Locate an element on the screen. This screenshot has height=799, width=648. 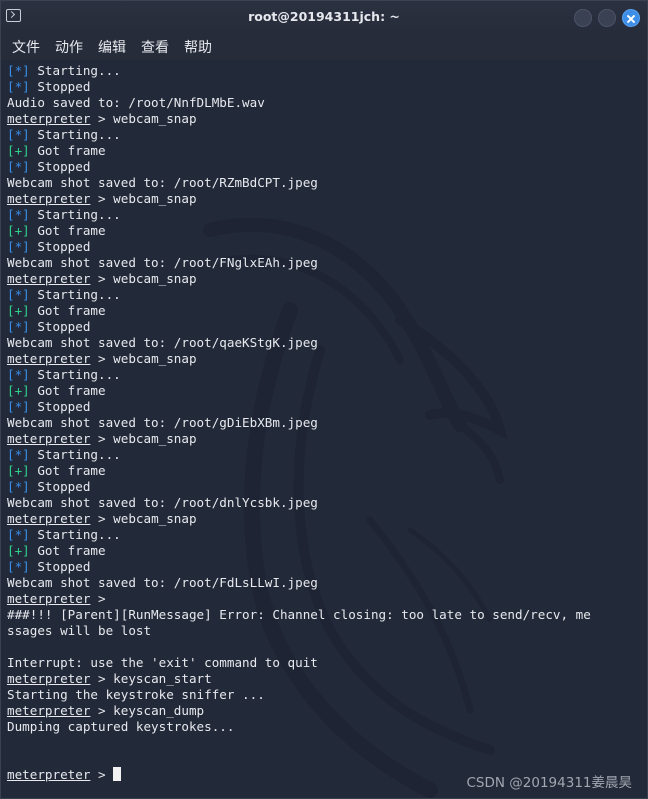
menu-bar: 文件 动作 编辑 查看 帮助 is located at coordinates (324, 47).